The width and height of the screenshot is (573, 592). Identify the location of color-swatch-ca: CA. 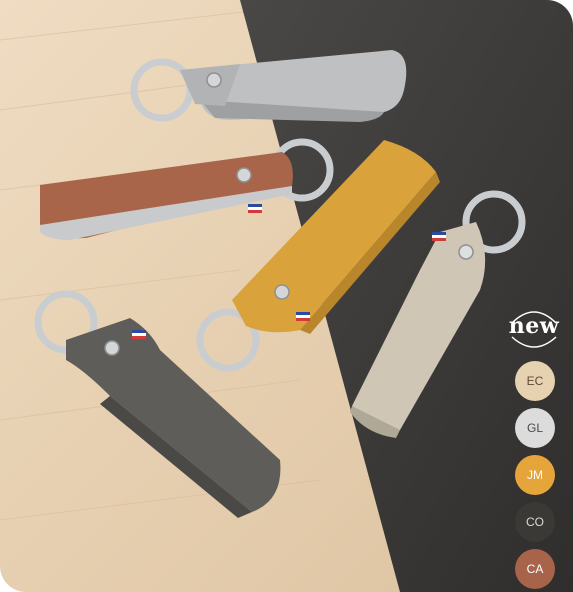
(535, 569).